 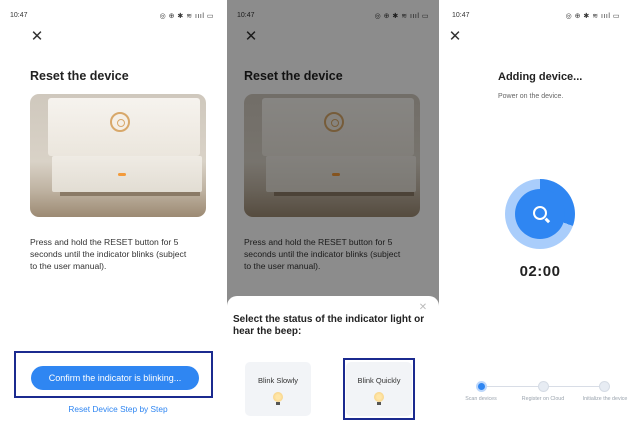 I want to click on spinner-core, so click(x=540, y=214).